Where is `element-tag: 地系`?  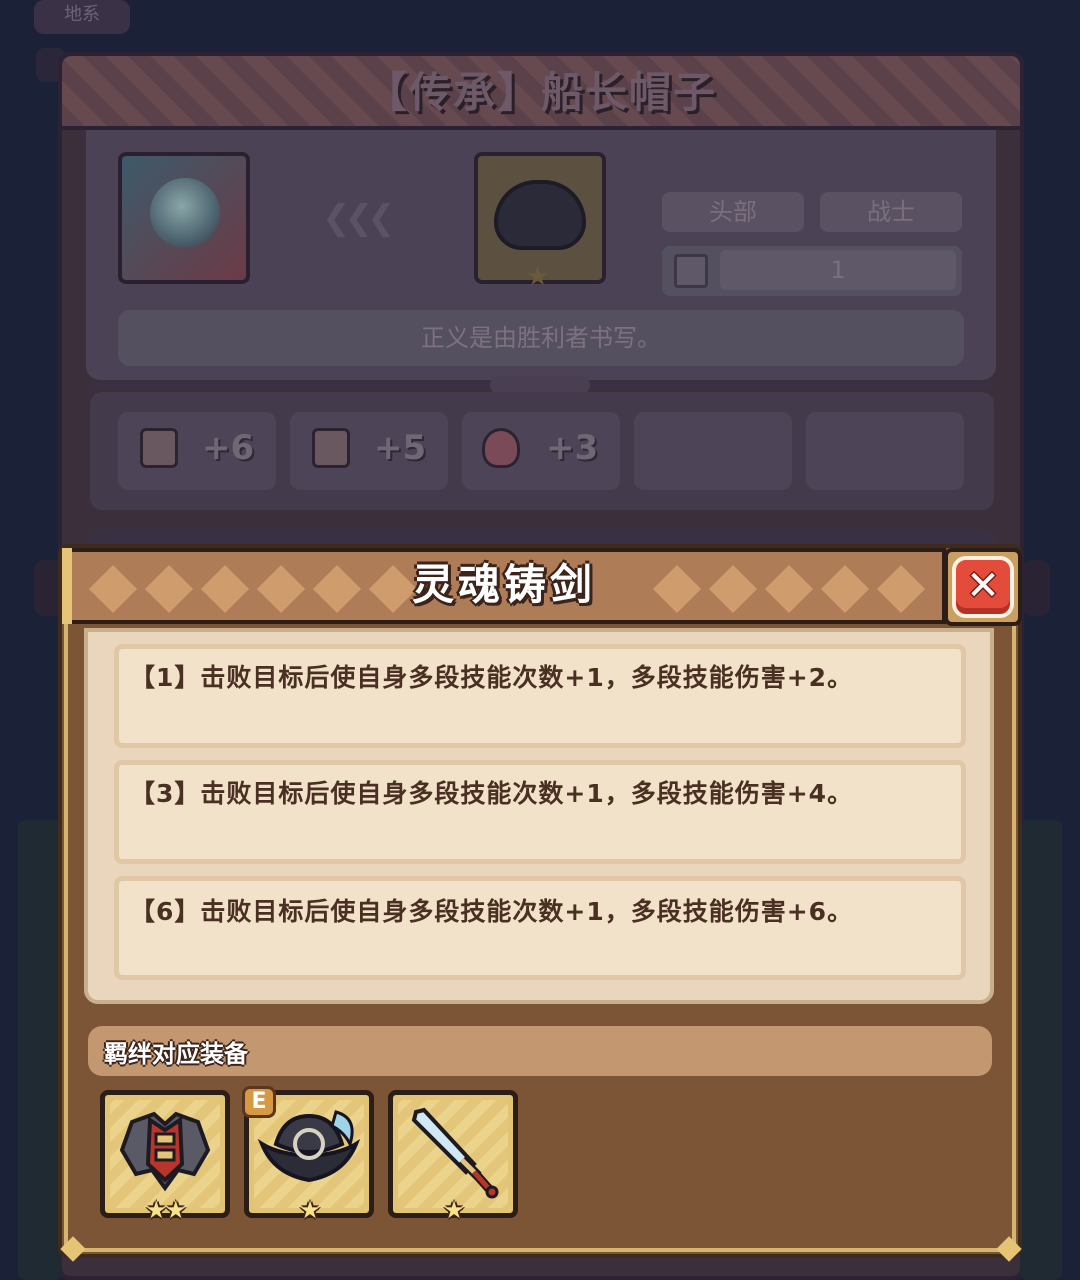 element-tag: 地系 is located at coordinates (82, 17).